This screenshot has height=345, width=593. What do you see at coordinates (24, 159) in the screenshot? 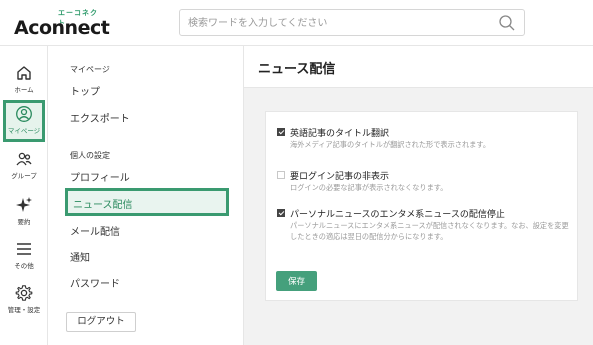
I see `group-icon` at bounding box center [24, 159].